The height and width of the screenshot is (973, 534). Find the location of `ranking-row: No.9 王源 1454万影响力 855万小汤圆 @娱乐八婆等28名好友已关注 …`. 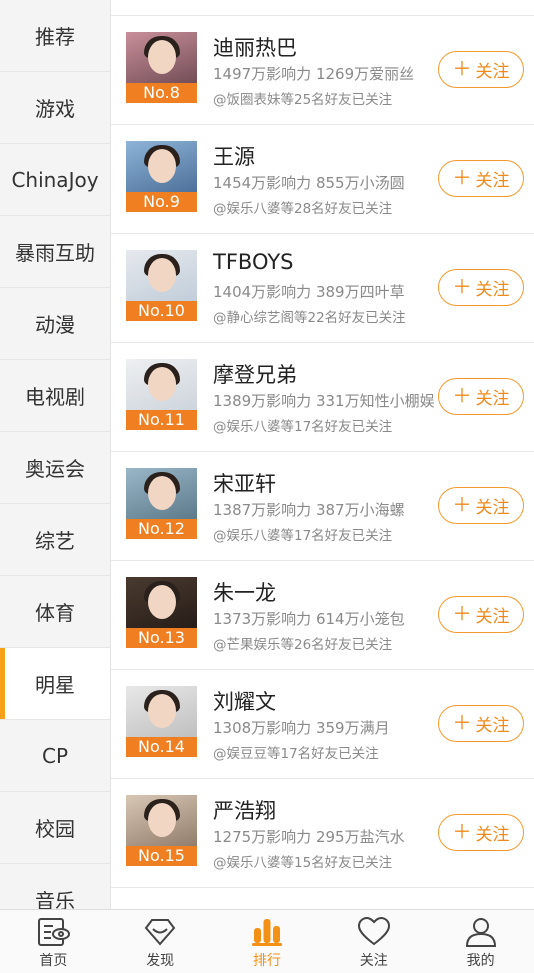

ranking-row: No.9 王源 1454万影响力 855万小汤圆 @娱乐八婆等28名好友已关注 … is located at coordinates (322, 179).